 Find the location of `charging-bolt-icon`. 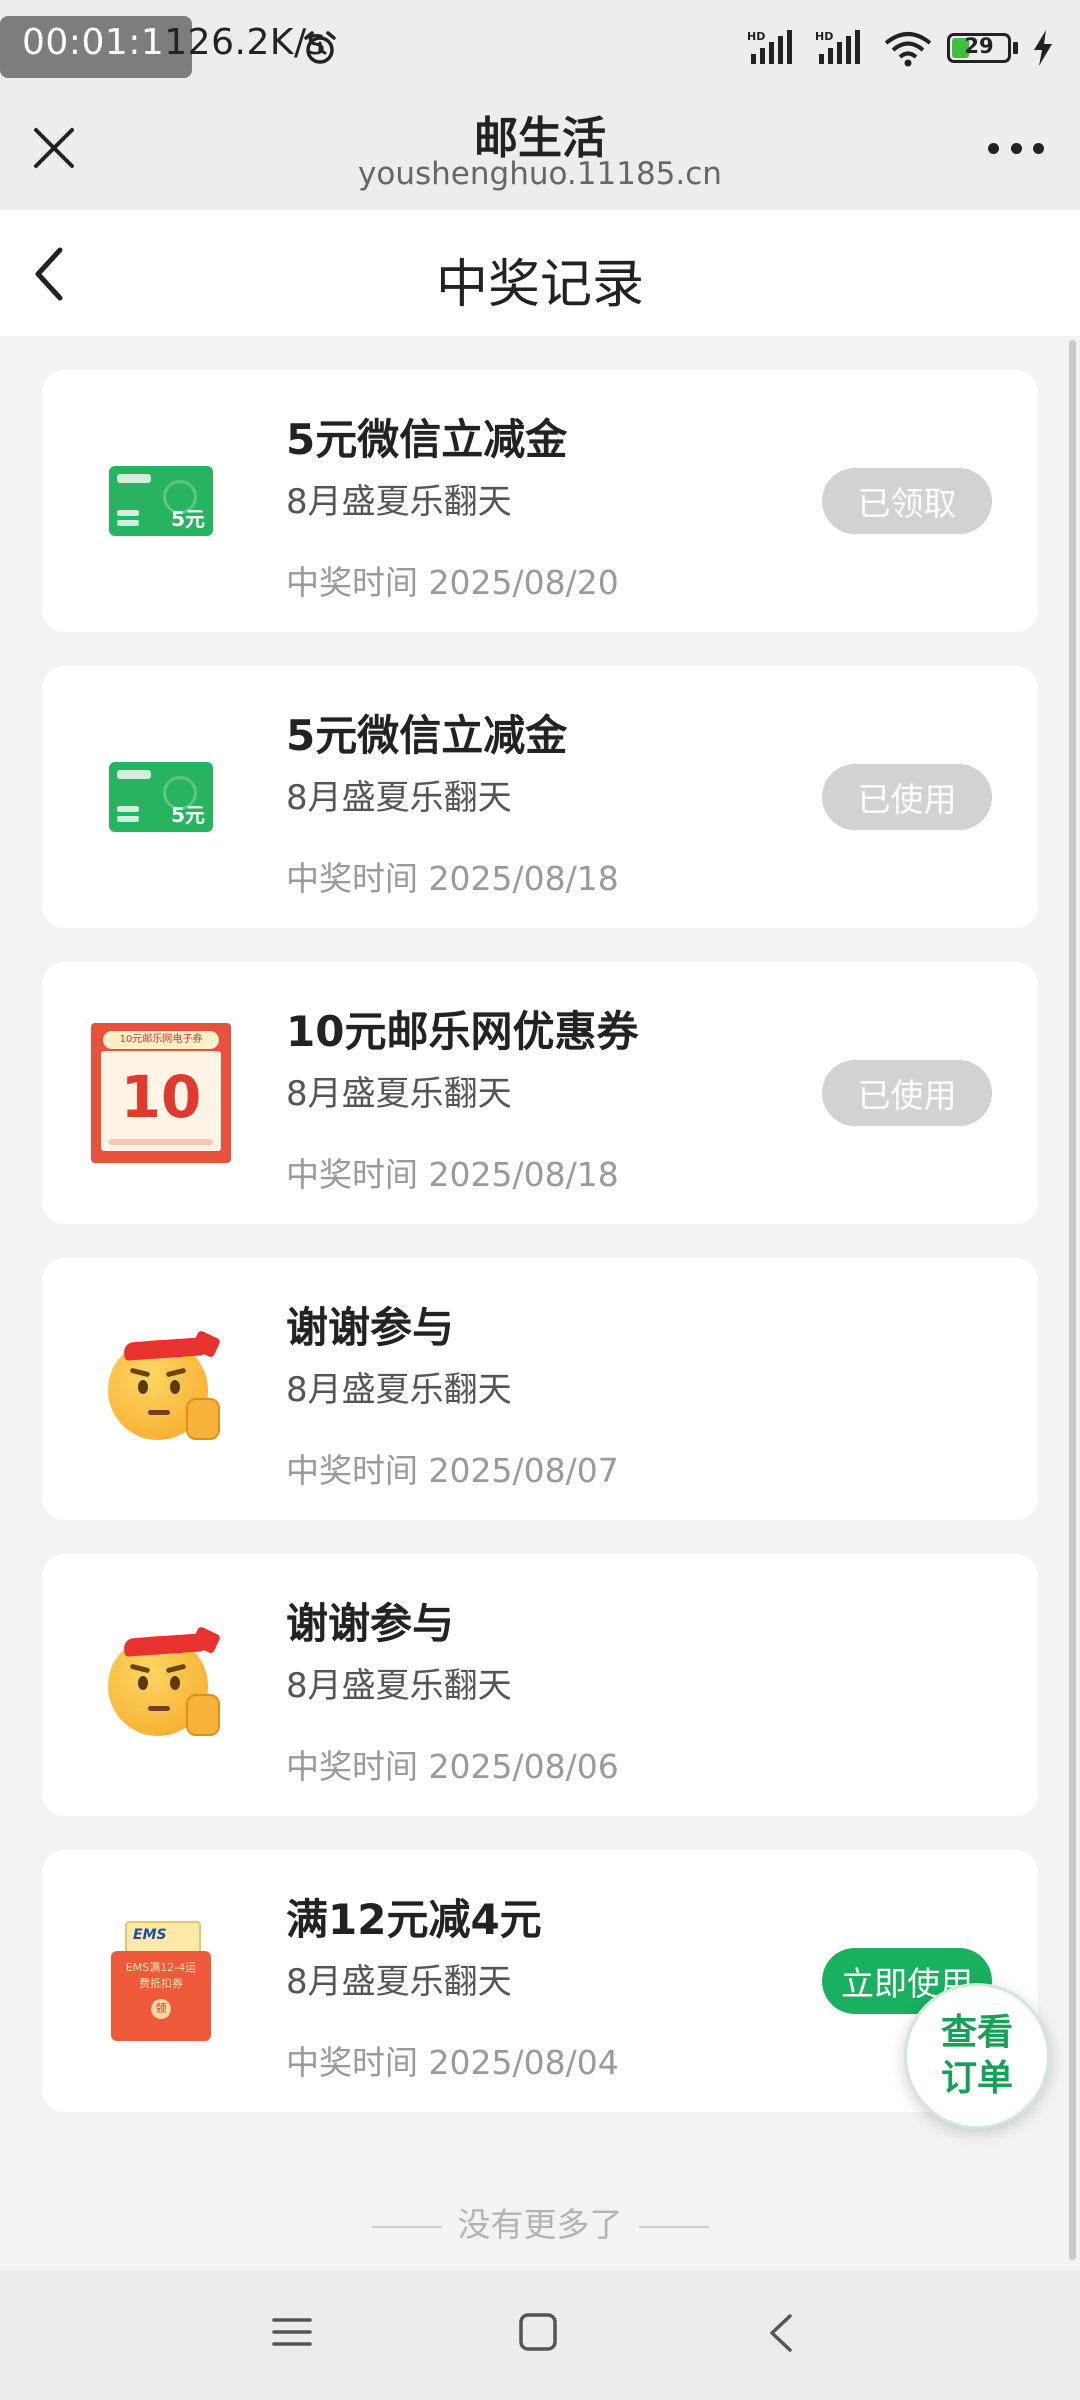

charging-bolt-icon is located at coordinates (1043, 48).